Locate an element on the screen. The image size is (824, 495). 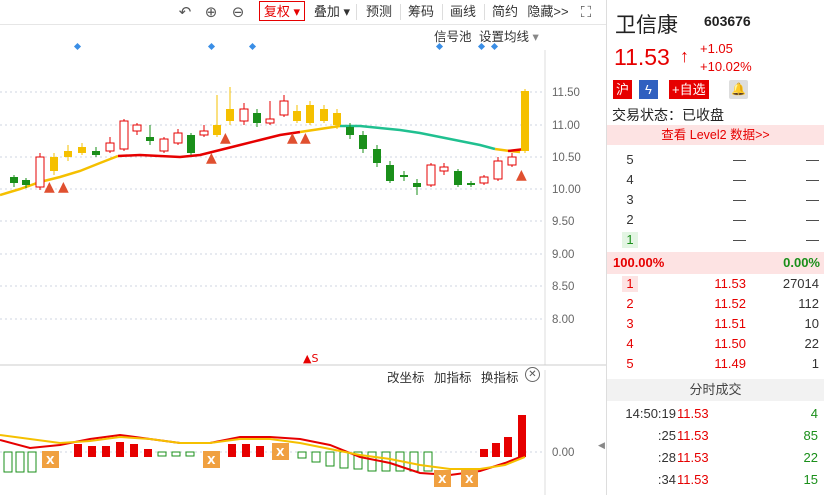
forecast-button: 预测 is located at coordinates (379, 12).